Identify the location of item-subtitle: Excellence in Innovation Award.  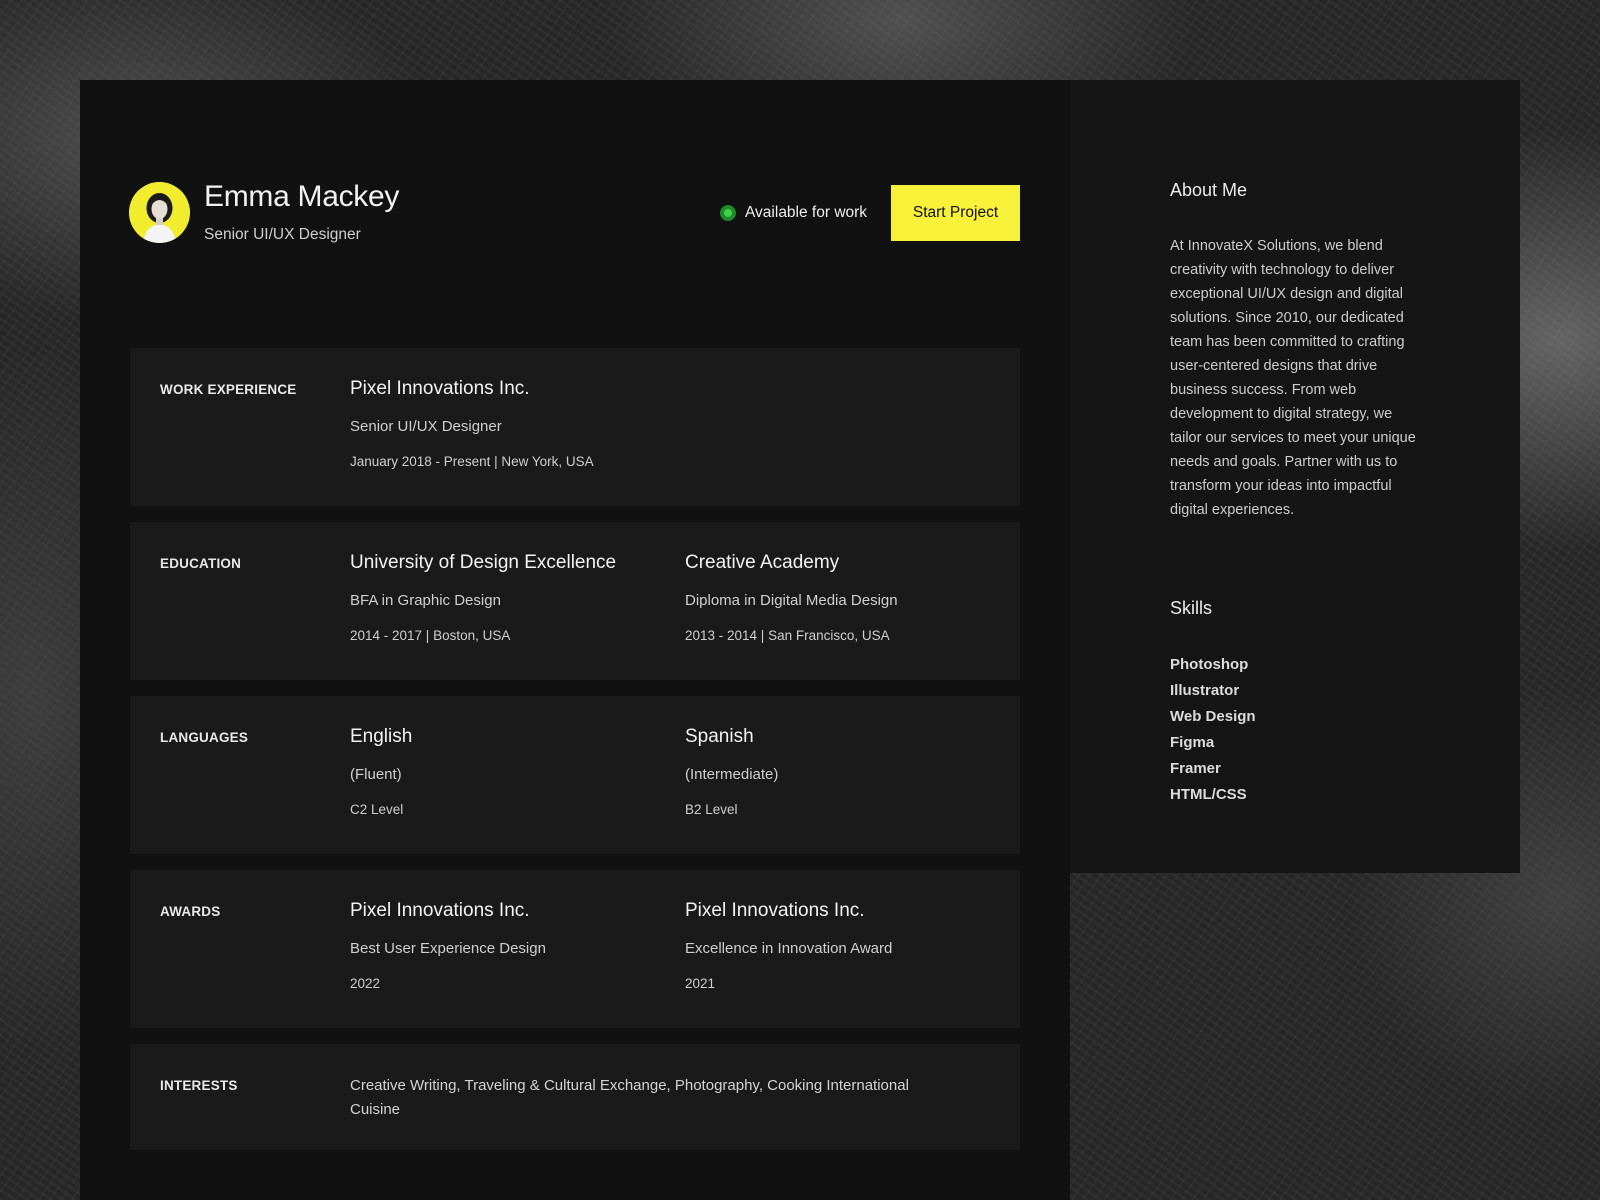
(789, 948).